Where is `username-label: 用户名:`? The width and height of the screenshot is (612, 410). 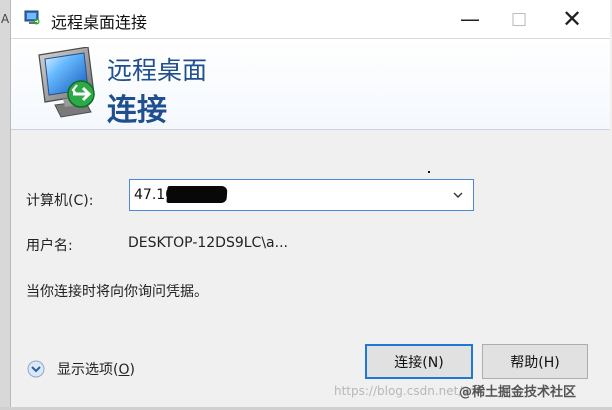 username-label: 用户名: is located at coordinates (49, 246).